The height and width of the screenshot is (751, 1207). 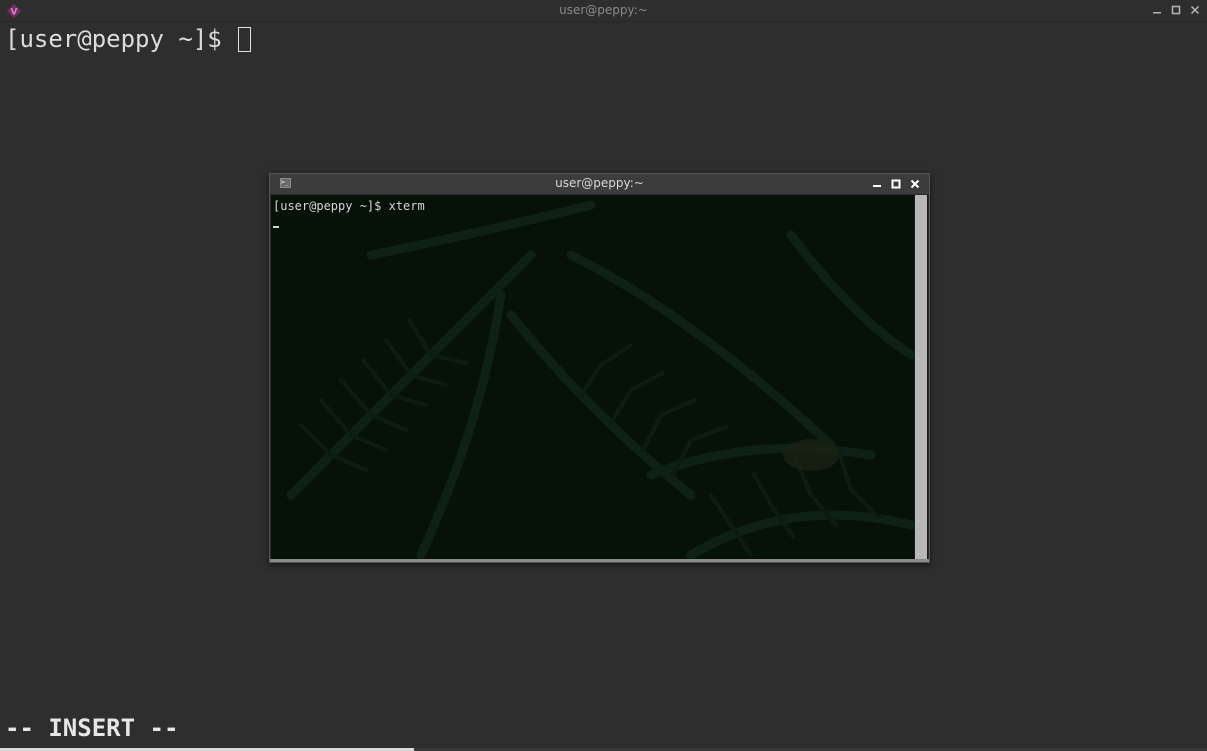 I want to click on xterm-window-title: user@peppy:~, so click(x=599, y=183).